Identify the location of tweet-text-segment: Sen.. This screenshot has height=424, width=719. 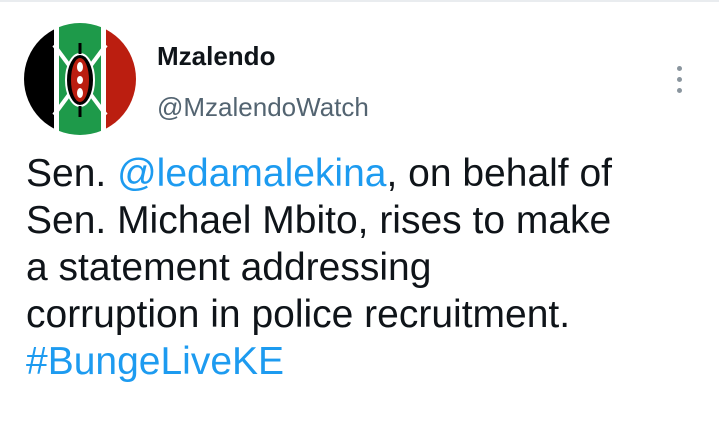
(72, 173).